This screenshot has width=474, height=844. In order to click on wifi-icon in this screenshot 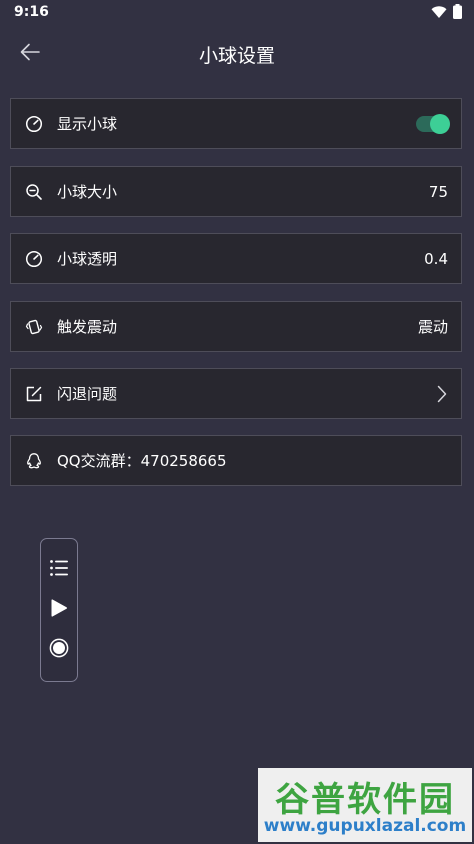, I will do `click(439, 13)`.